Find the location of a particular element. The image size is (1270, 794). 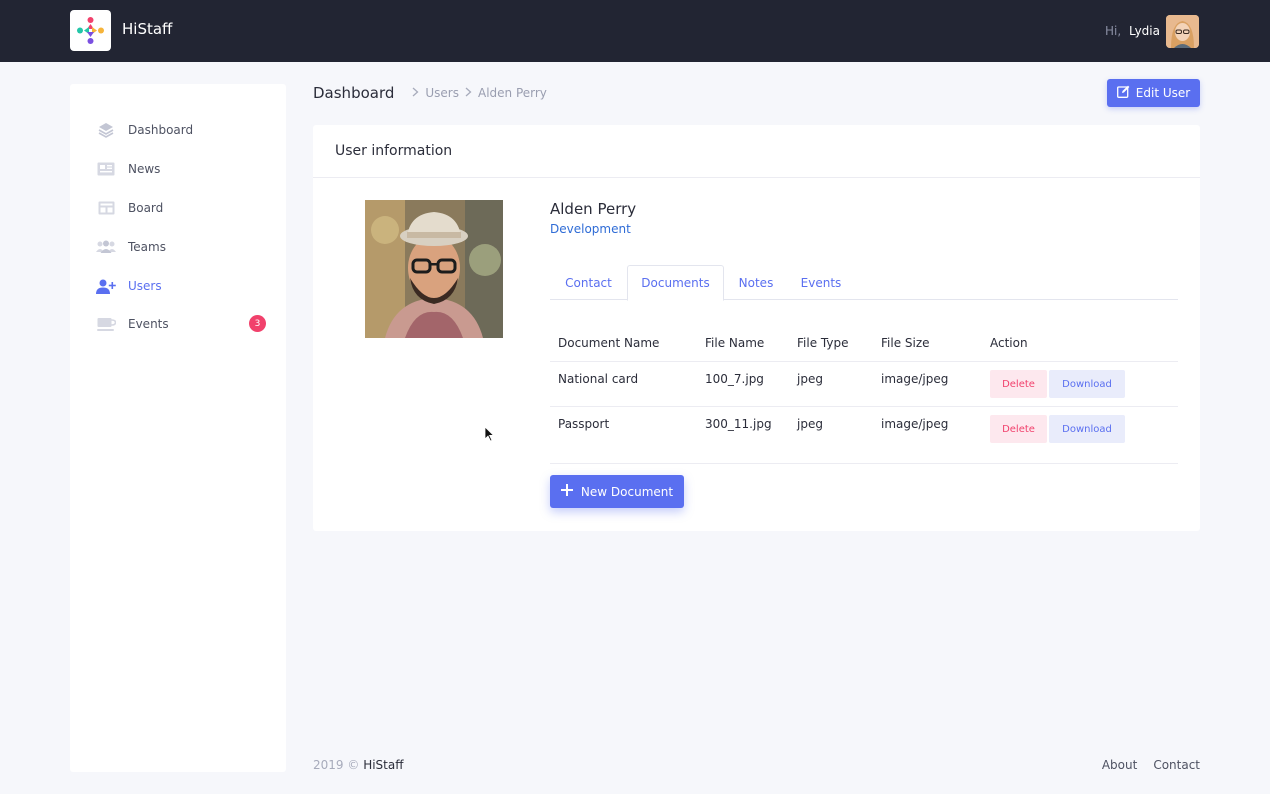

column-header: File Size is located at coordinates (905, 343).